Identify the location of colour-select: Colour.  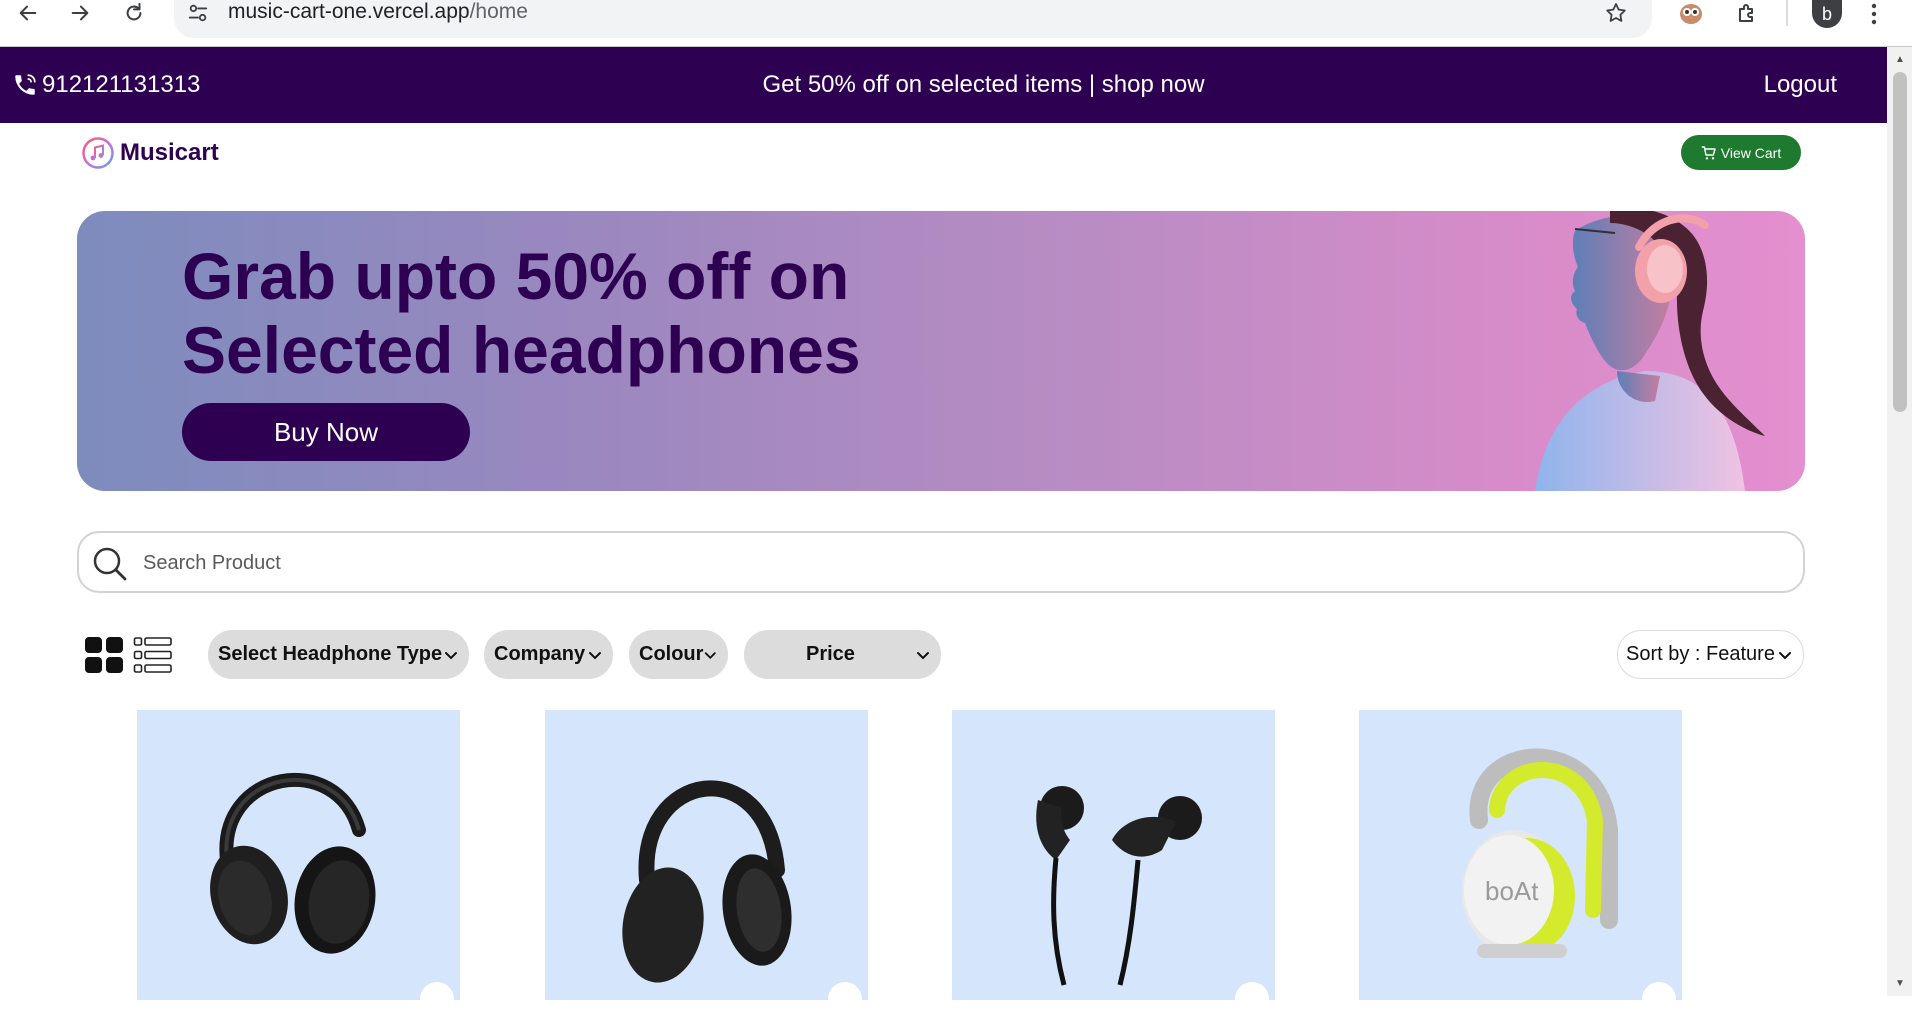
(678, 654).